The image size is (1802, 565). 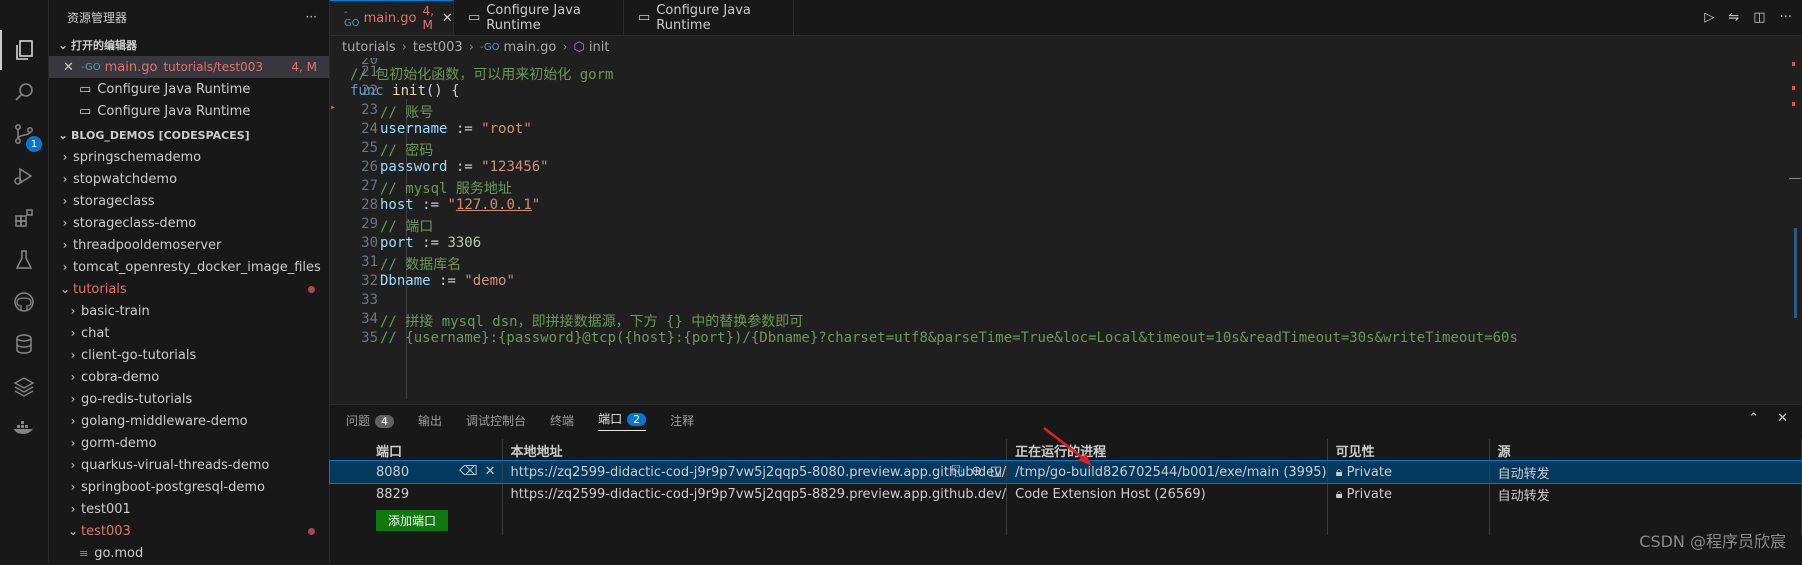 What do you see at coordinates (189, 89) in the screenshot?
I see `open-editor-java-runtime: ▭ Configure Java Runtime` at bounding box center [189, 89].